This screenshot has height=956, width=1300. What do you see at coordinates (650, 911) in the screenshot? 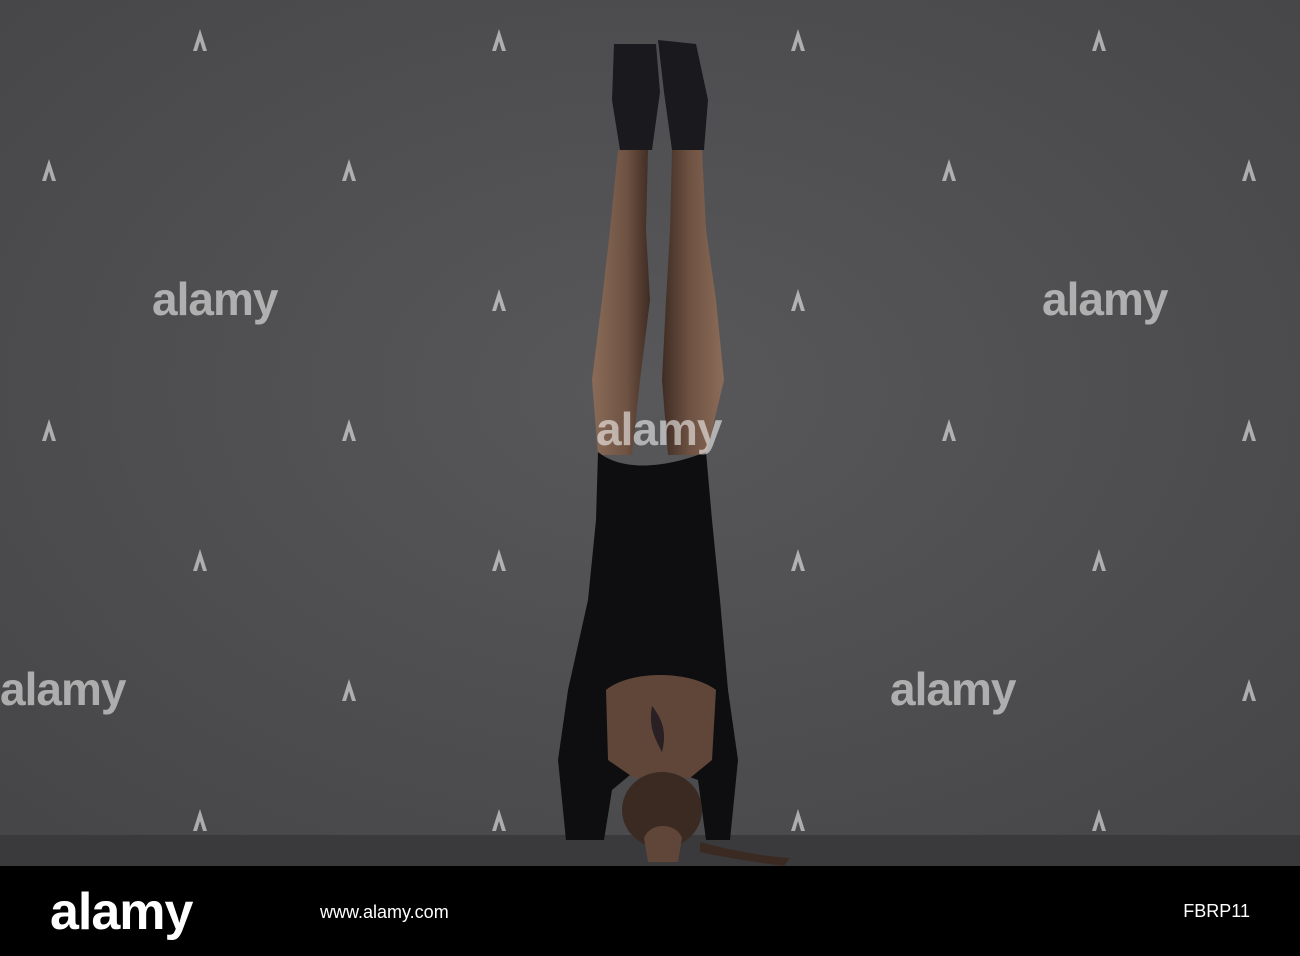
I see `footer-bar: alamy` at bounding box center [650, 911].